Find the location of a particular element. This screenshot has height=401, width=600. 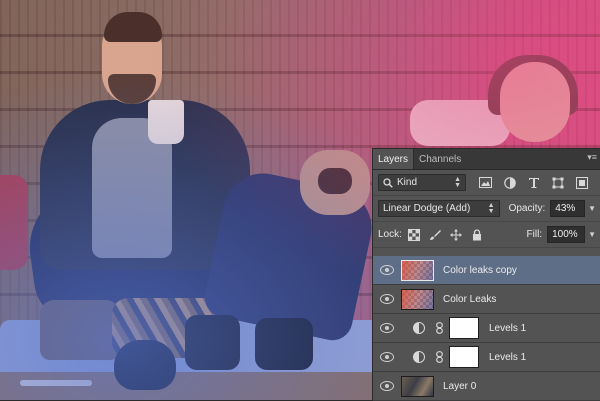

type-filter-icon is located at coordinates (533, 182).